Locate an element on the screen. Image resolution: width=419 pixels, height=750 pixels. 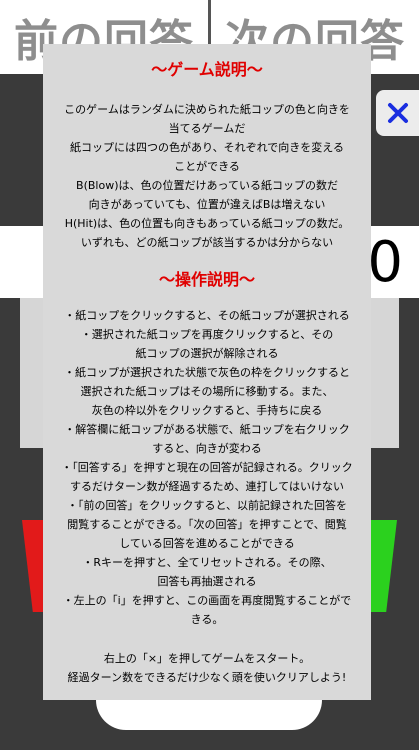
game-explanation-title: 〜ゲーム説明〜 is located at coordinates (207, 69).